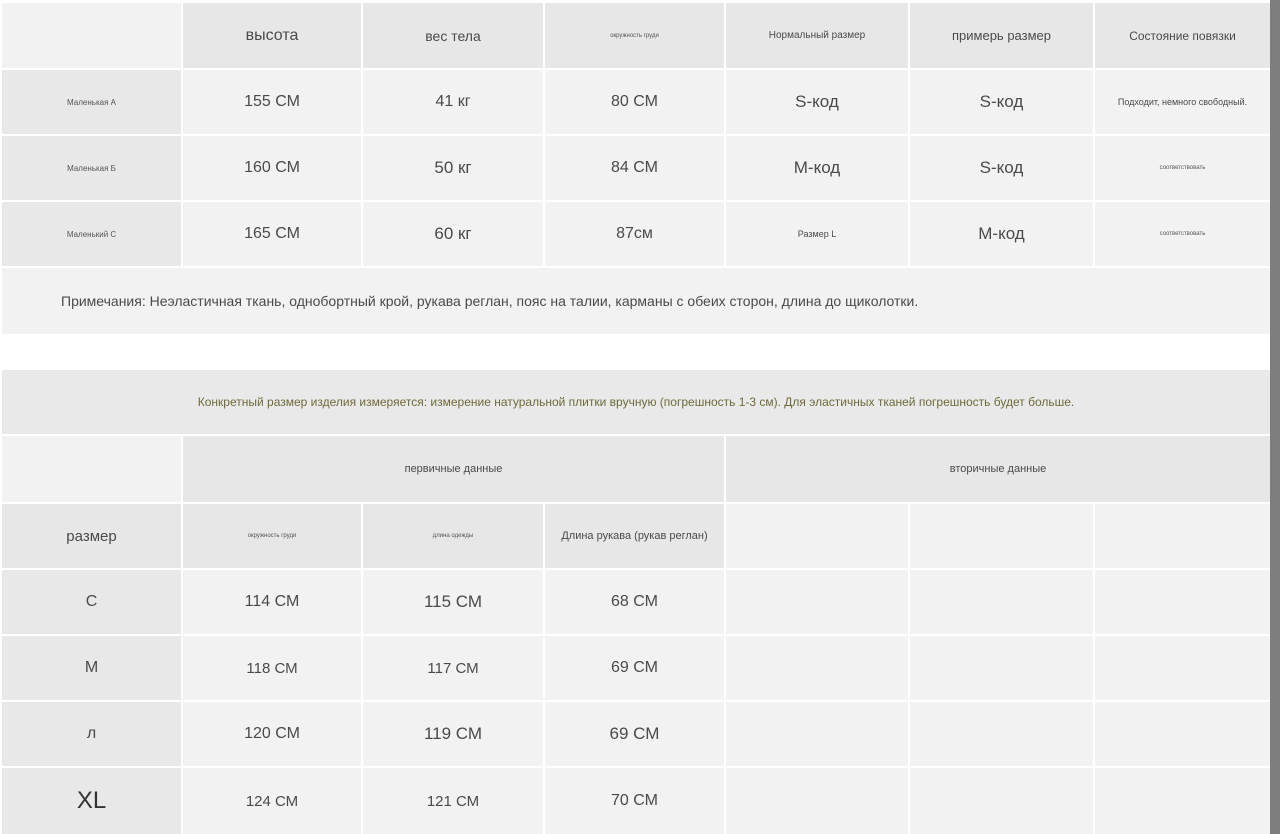  Describe the element at coordinates (453, 668) in the screenshot. I see `table-cell: 117 СМ` at that location.